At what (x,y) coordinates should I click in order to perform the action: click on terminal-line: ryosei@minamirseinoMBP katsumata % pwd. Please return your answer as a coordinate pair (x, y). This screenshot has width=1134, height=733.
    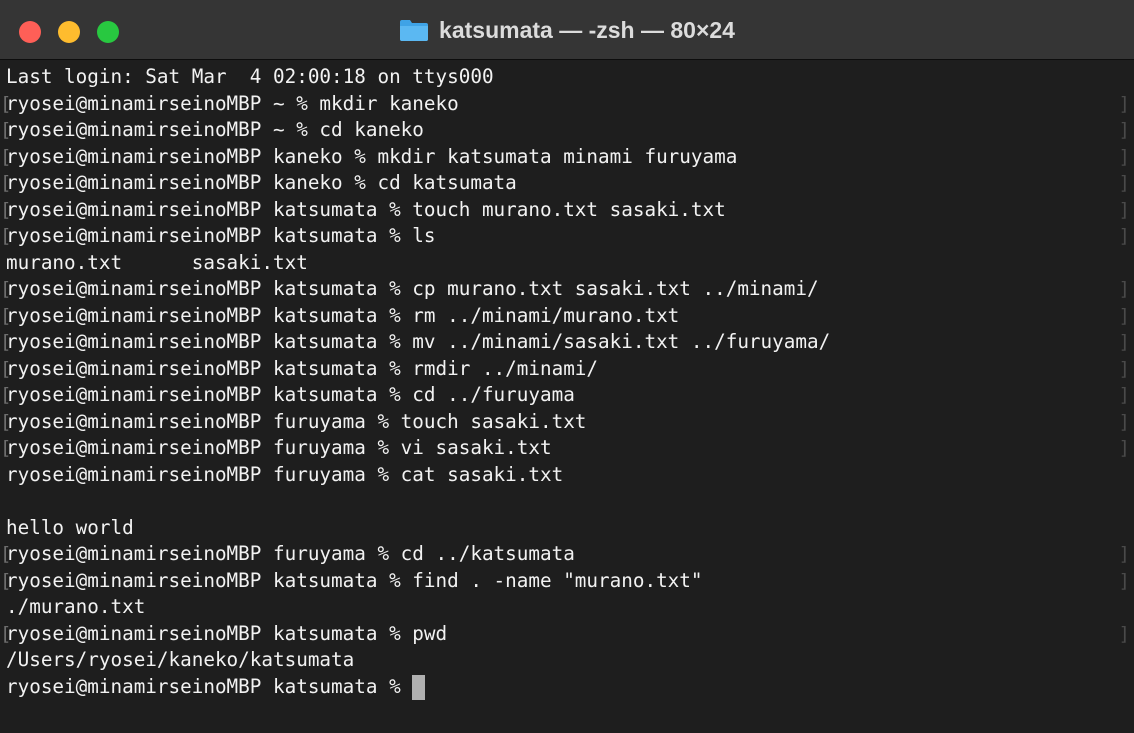
    Looking at the image, I should click on (227, 633).